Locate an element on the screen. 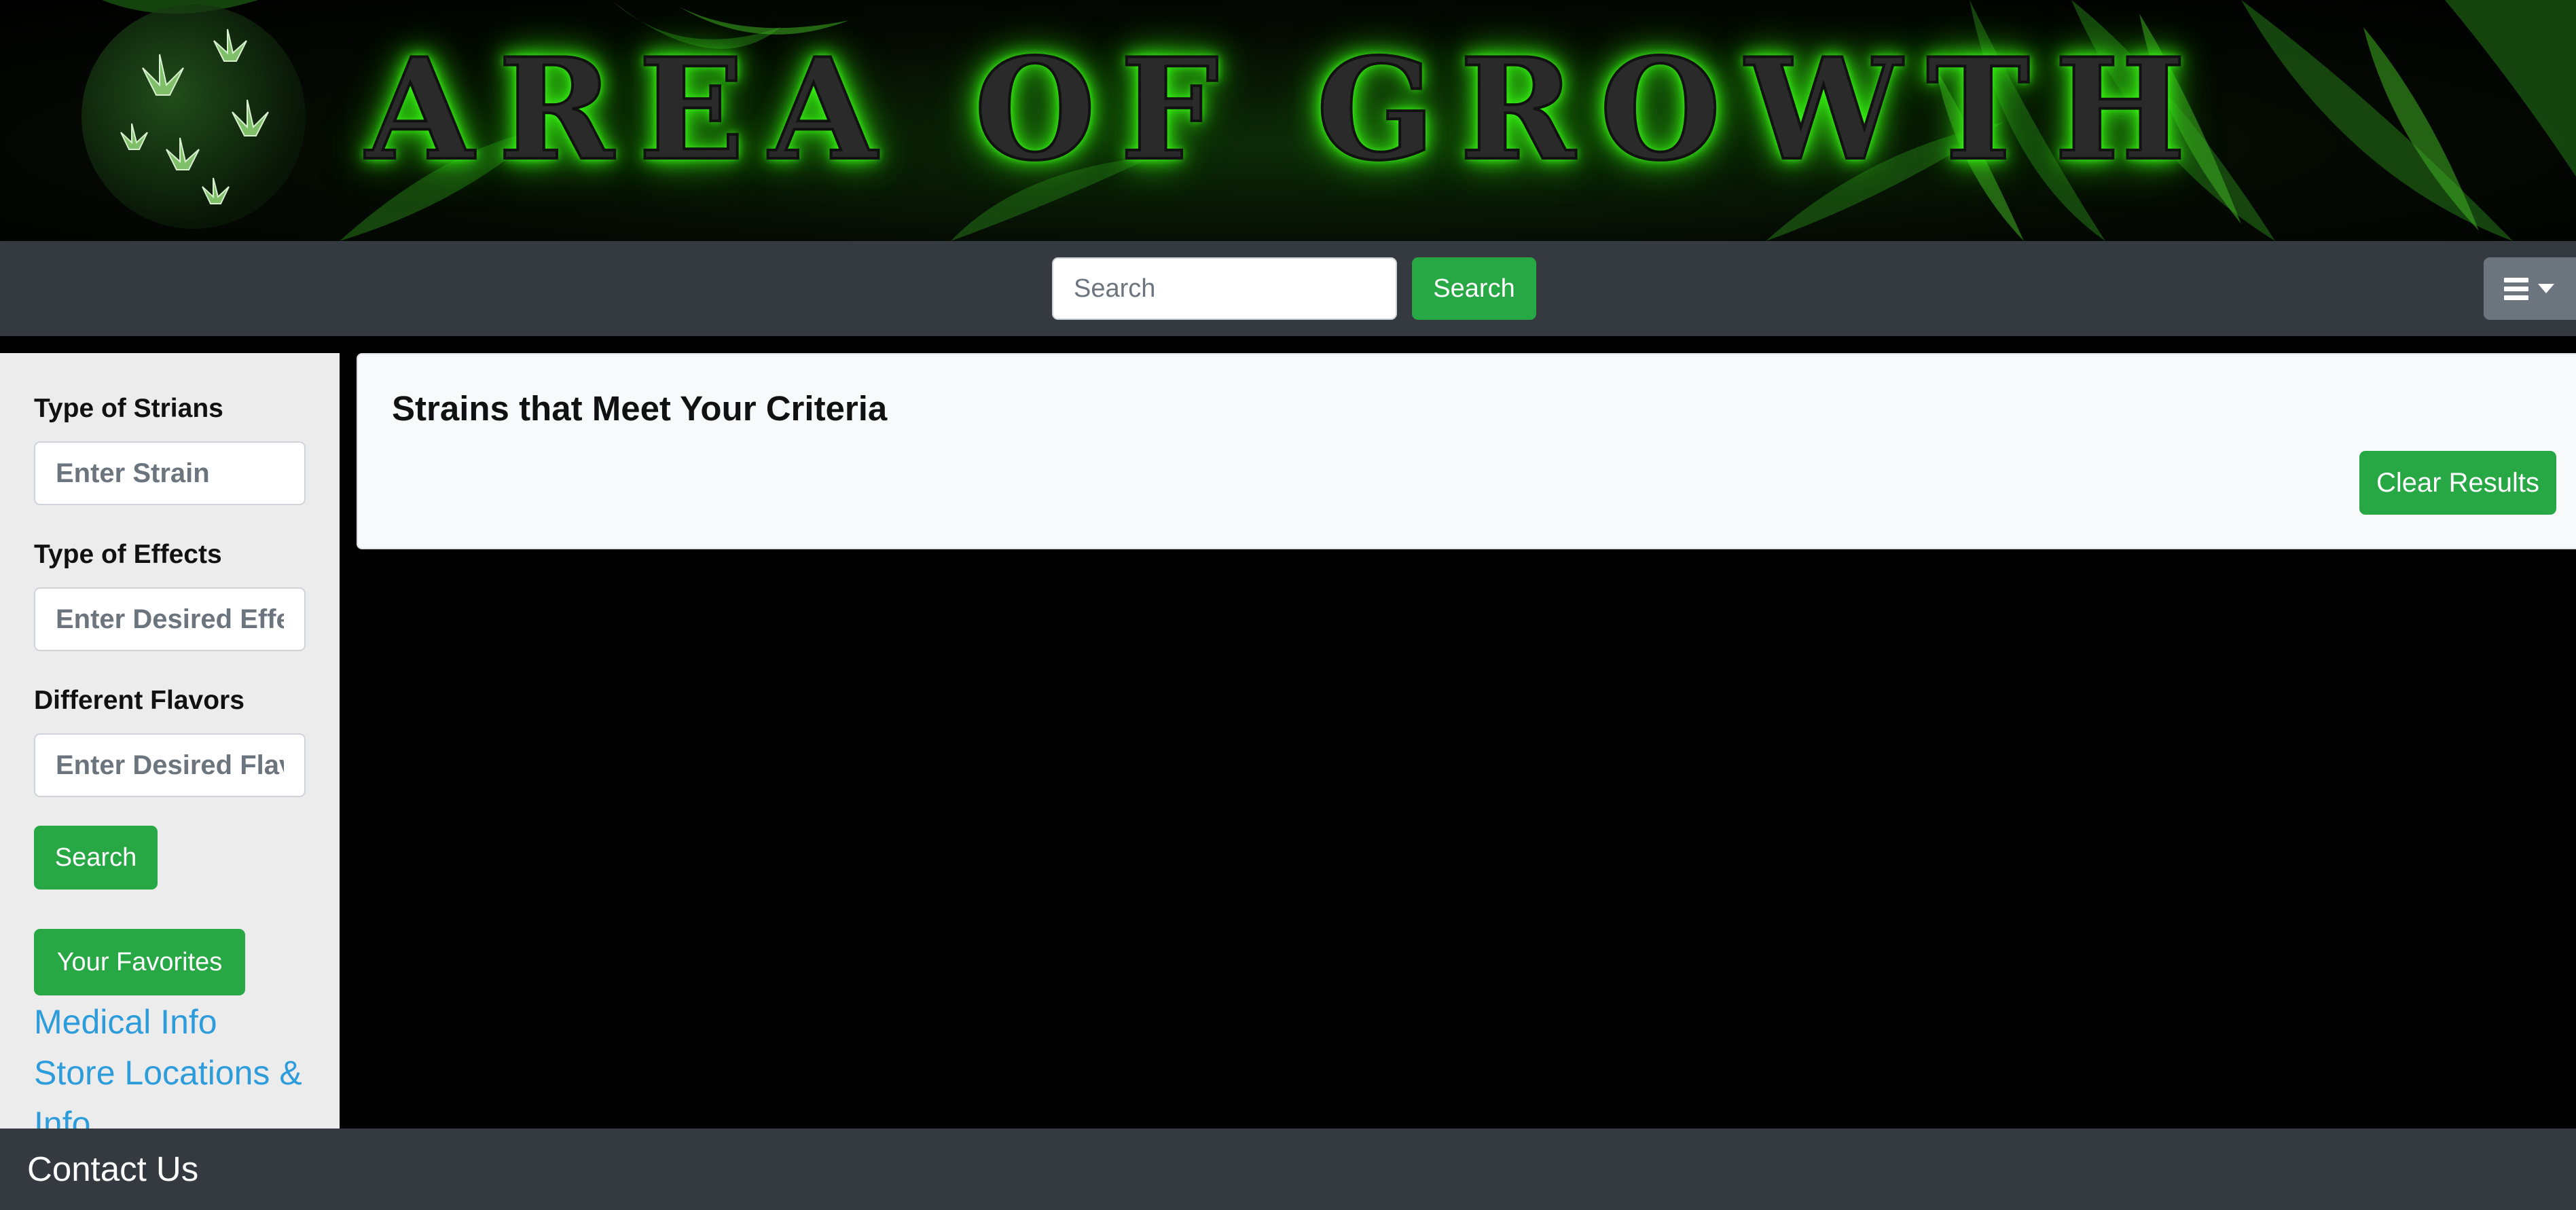 The image size is (2576, 1210). favorites-button: Your Favorites is located at coordinates (139, 962).